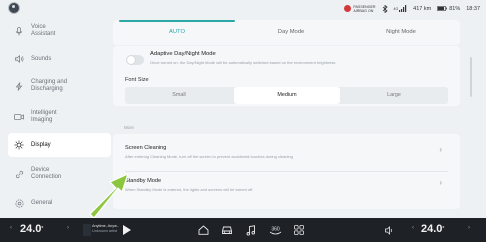 This screenshot has width=486, height=242. I want to click on album-art, so click(87, 230).